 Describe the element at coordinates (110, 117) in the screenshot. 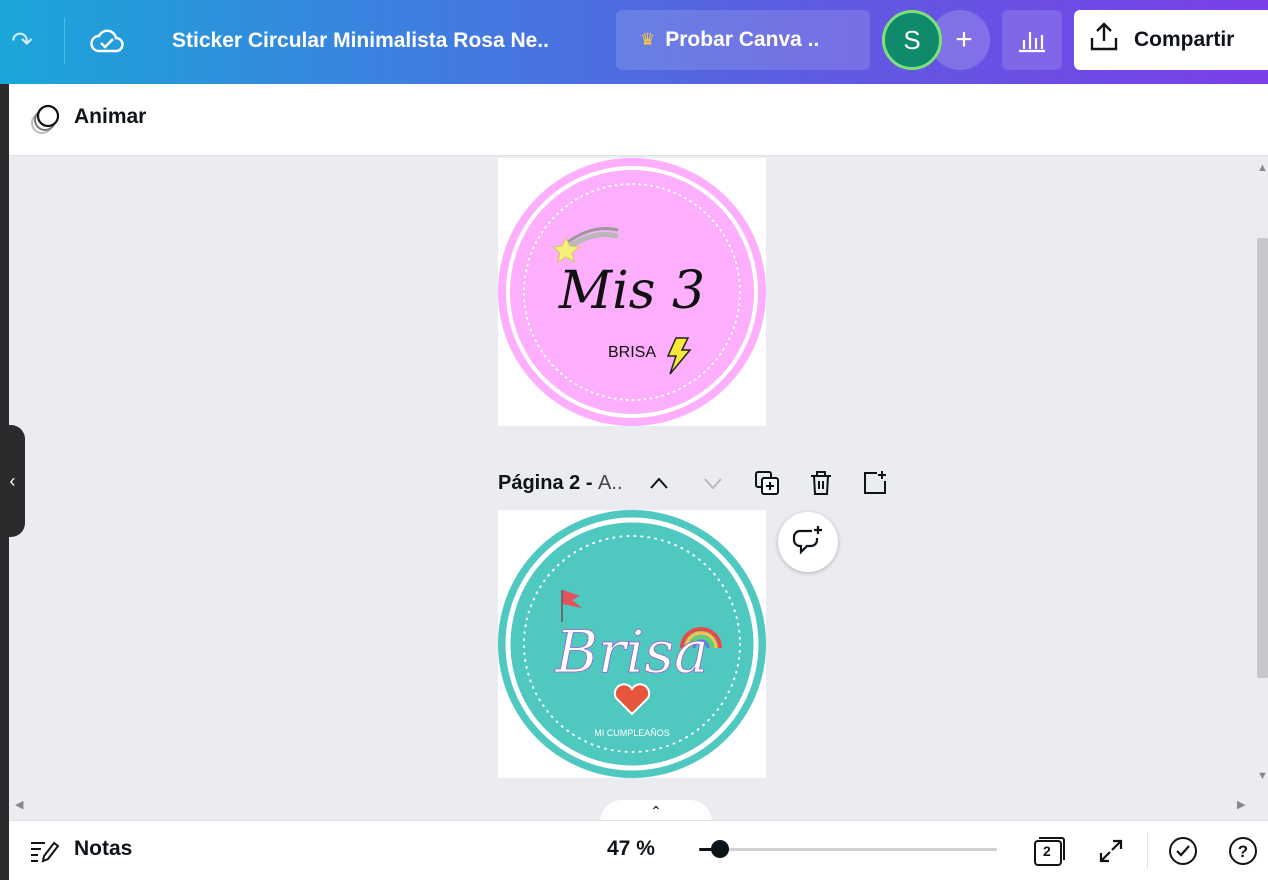

I see `animate-button: Animar` at that location.